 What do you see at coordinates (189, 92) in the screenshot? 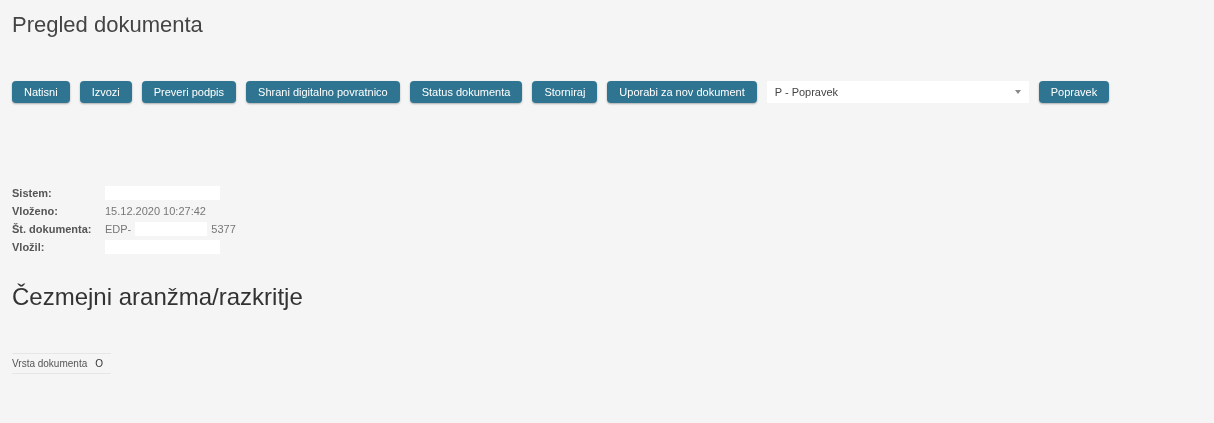
I see `toolbar-button: Preveri podpis` at bounding box center [189, 92].